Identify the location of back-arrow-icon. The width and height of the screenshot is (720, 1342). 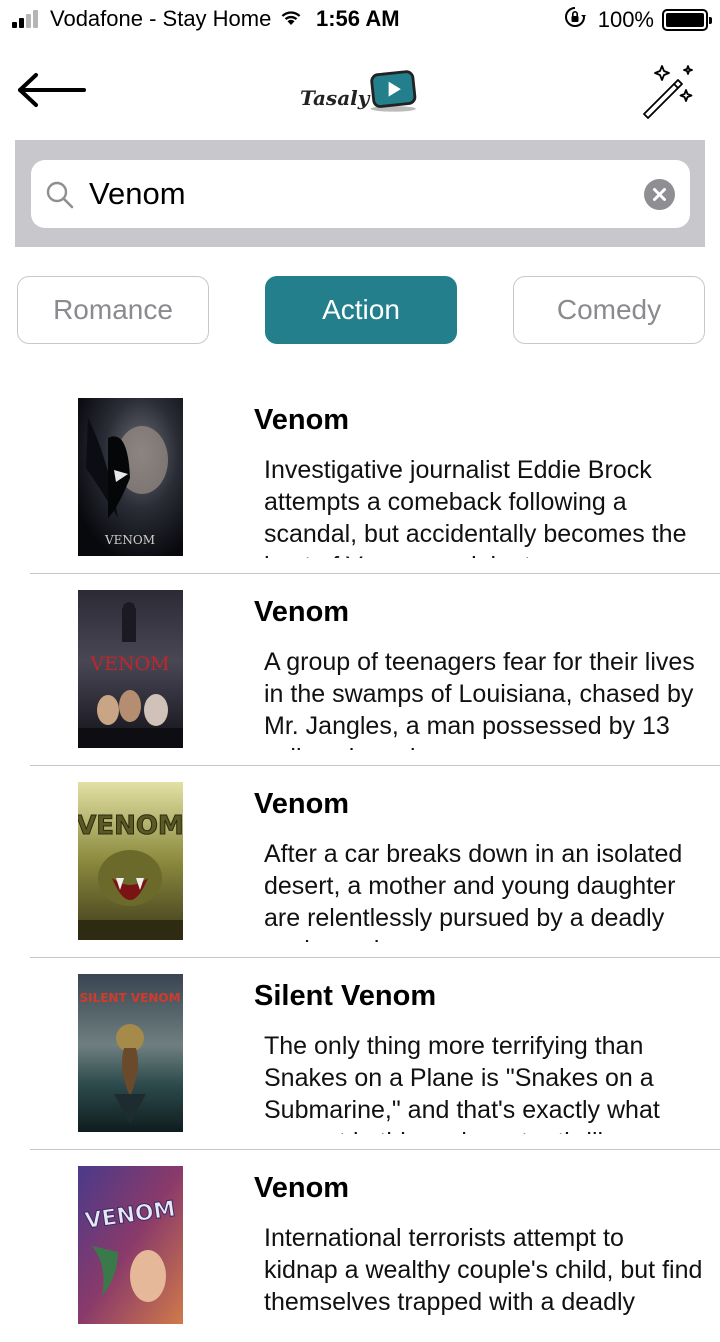
(52, 90).